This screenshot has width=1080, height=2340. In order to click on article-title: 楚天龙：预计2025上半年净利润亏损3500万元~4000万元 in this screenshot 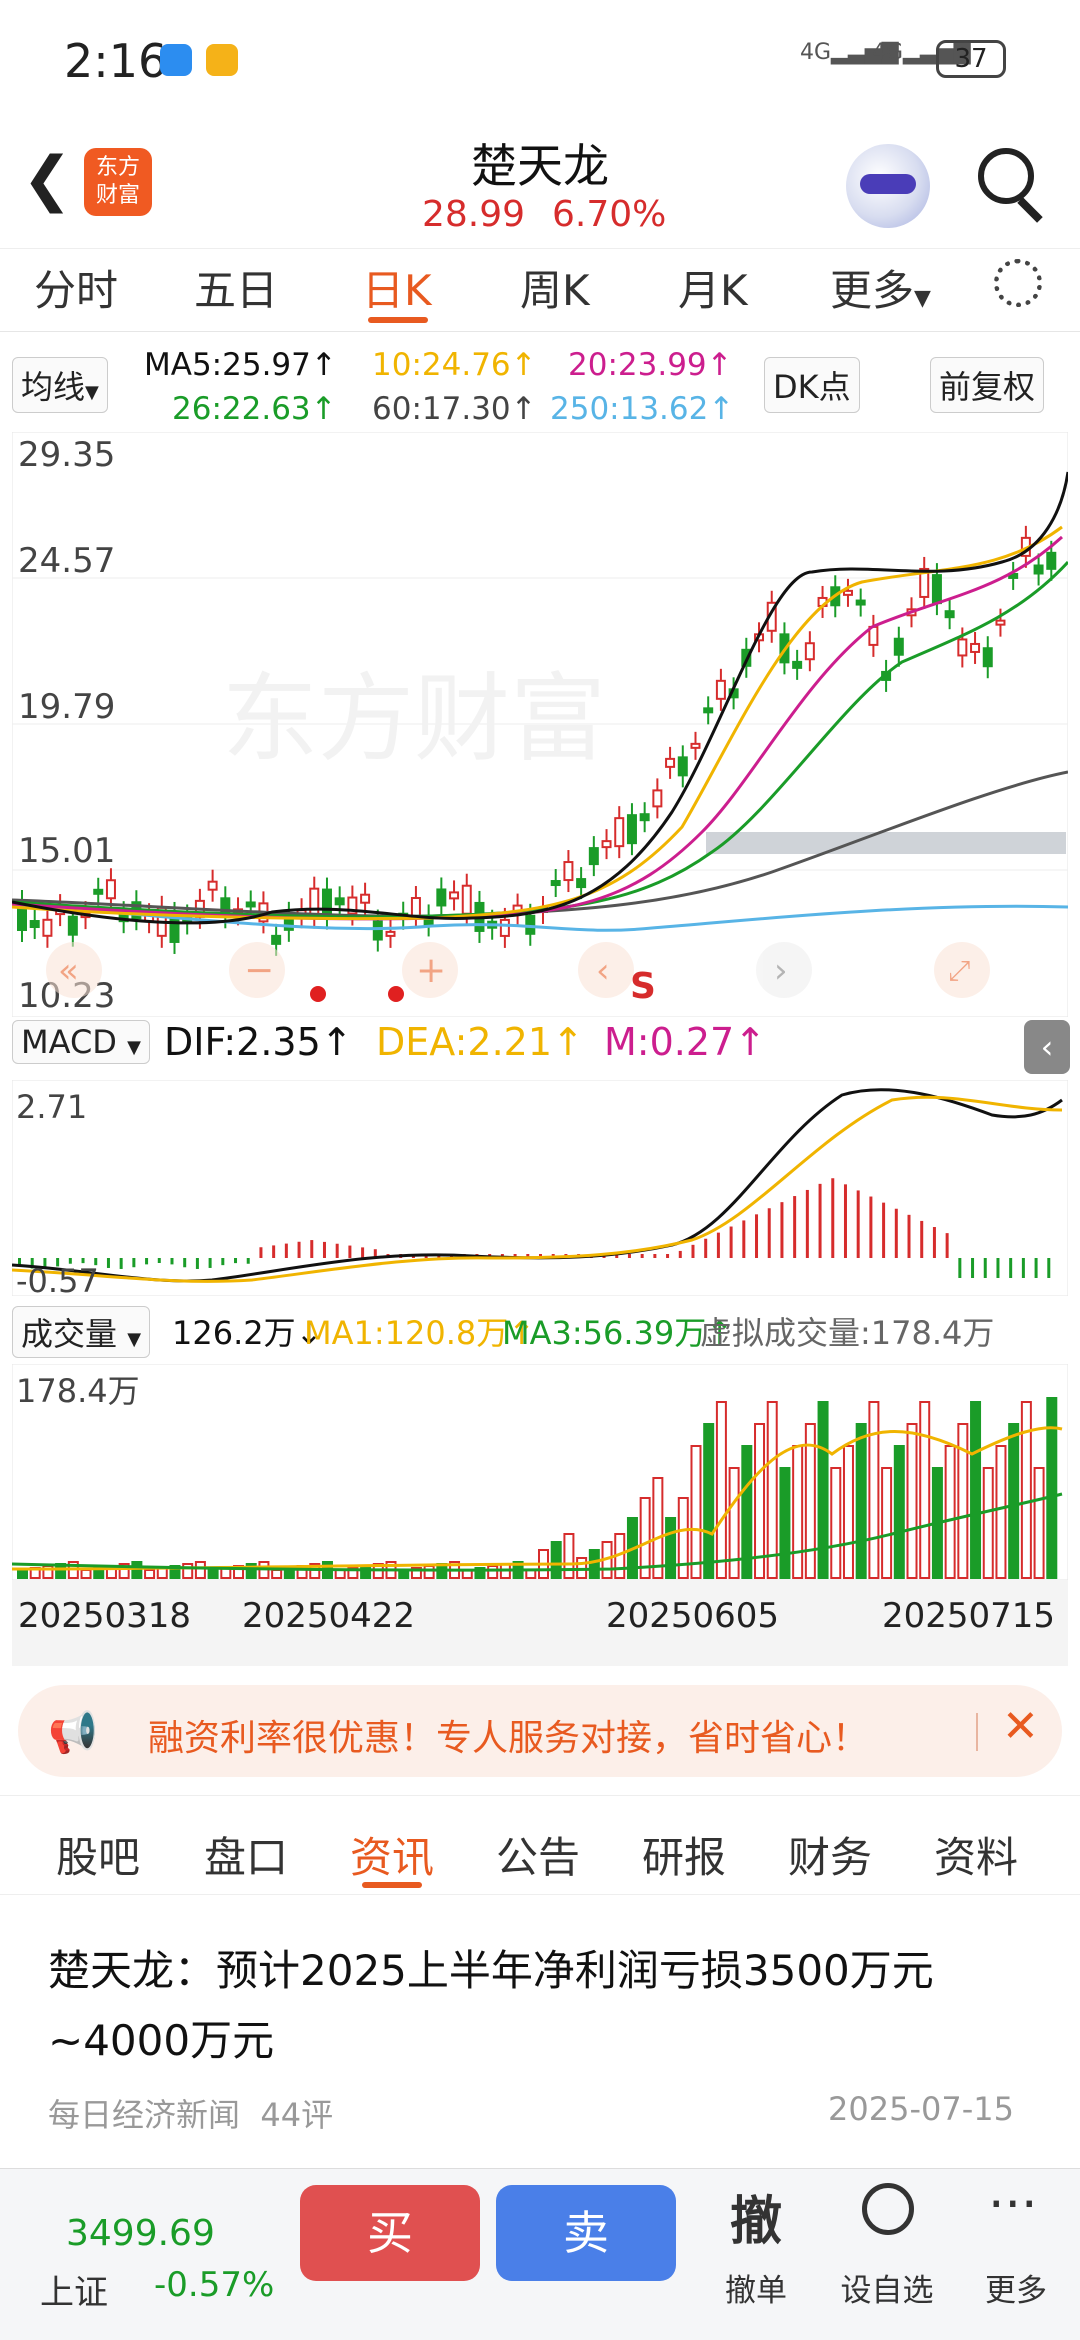, I will do `click(543, 2006)`.